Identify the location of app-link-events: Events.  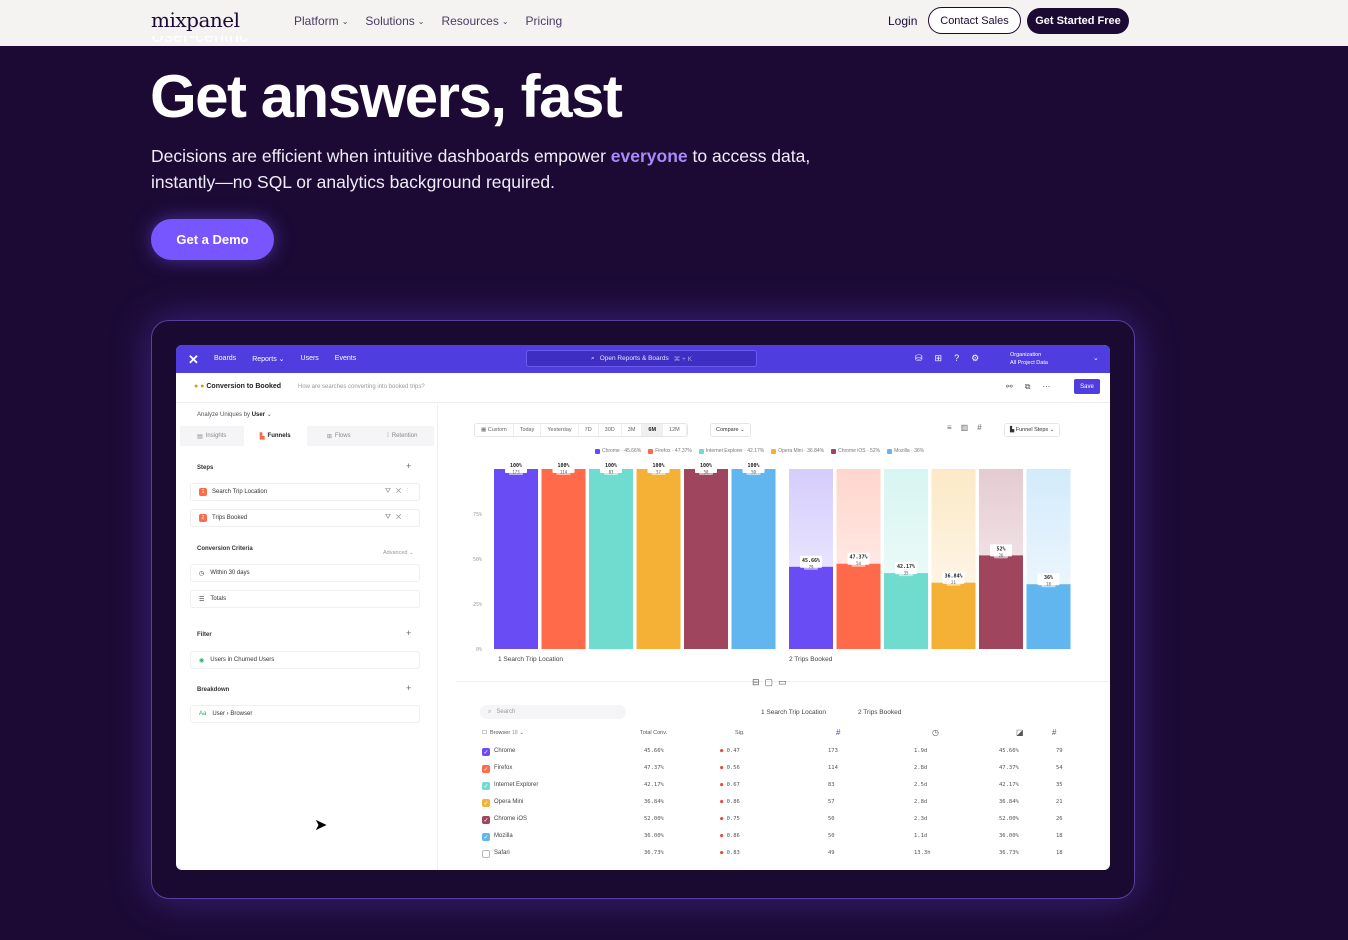
(345, 359).